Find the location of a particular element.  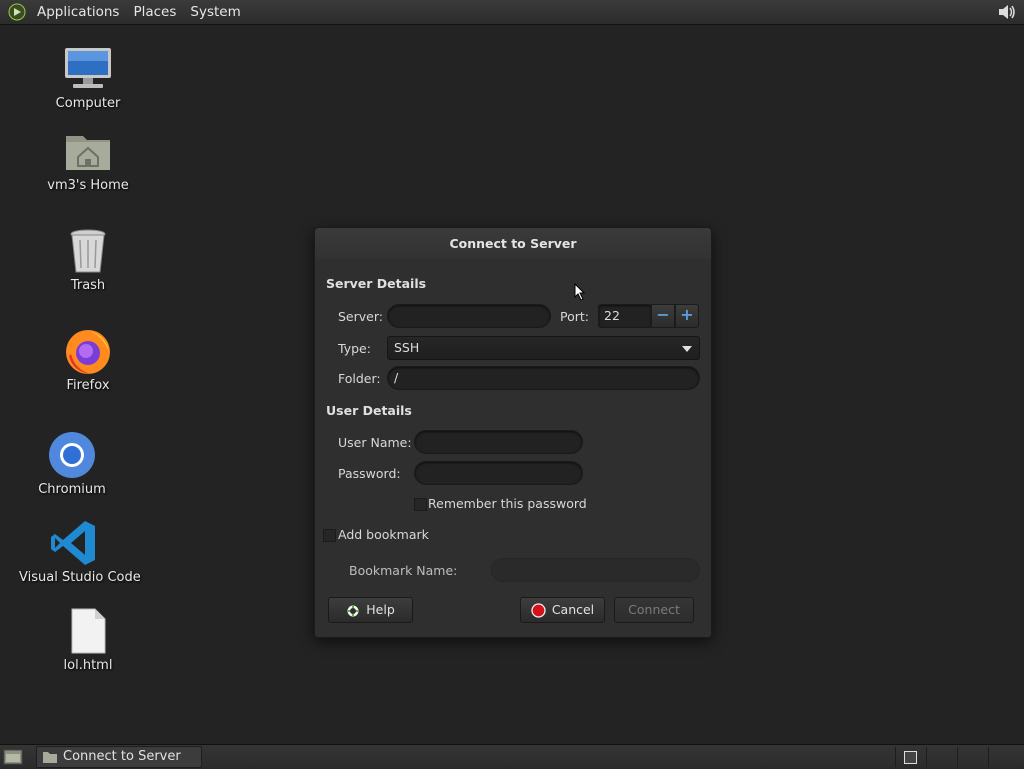

server-input is located at coordinates (469, 316).